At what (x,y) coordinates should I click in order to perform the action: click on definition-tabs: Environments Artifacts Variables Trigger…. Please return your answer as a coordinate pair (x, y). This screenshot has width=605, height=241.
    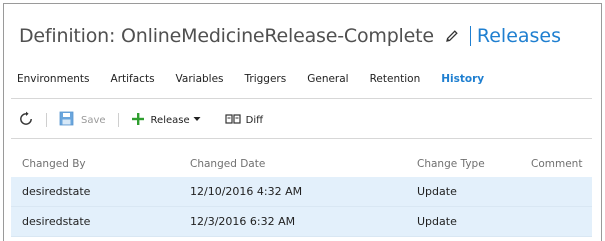
    Looking at the image, I should click on (261, 79).